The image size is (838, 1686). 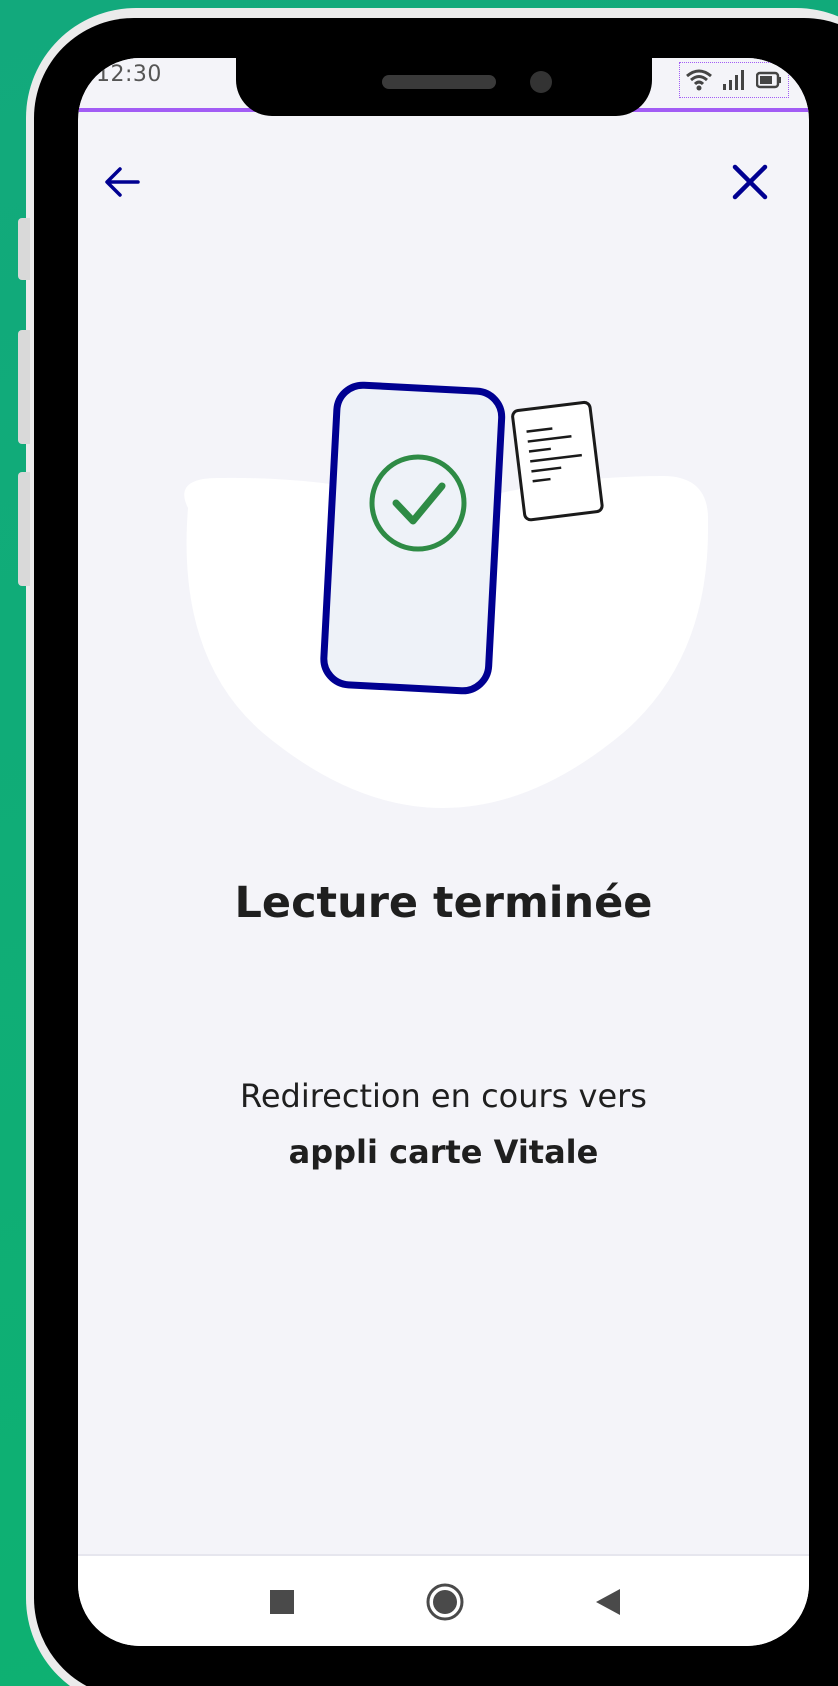 I want to click on page-title: Lecture terminée, so click(x=443, y=903).